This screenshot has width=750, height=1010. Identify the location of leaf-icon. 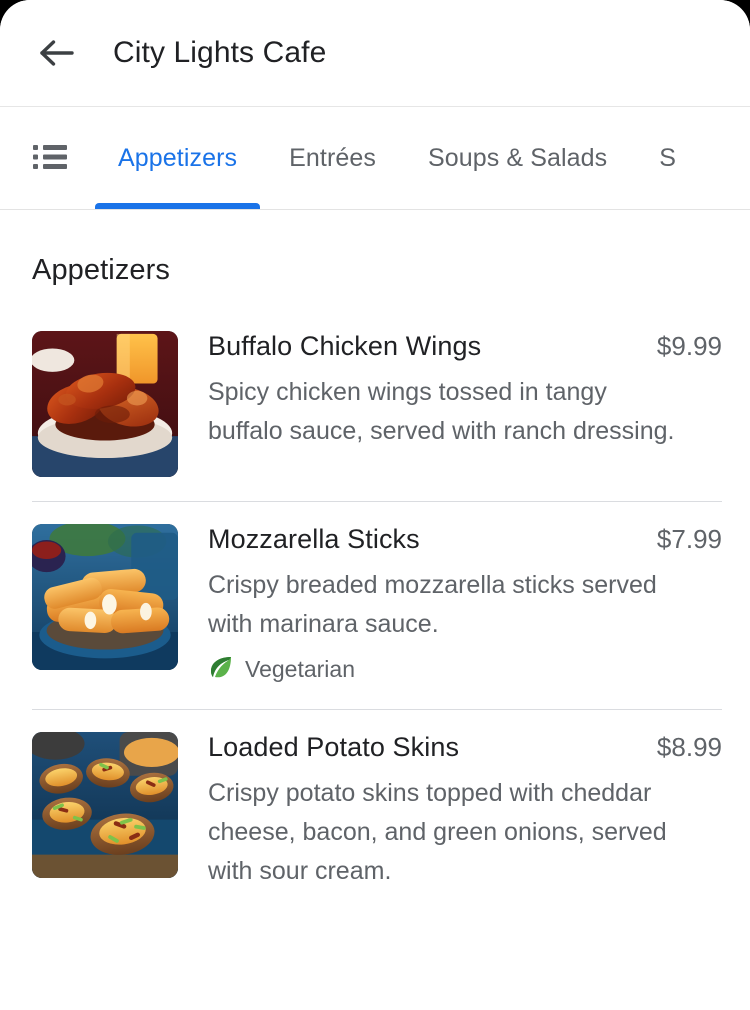
(221, 669).